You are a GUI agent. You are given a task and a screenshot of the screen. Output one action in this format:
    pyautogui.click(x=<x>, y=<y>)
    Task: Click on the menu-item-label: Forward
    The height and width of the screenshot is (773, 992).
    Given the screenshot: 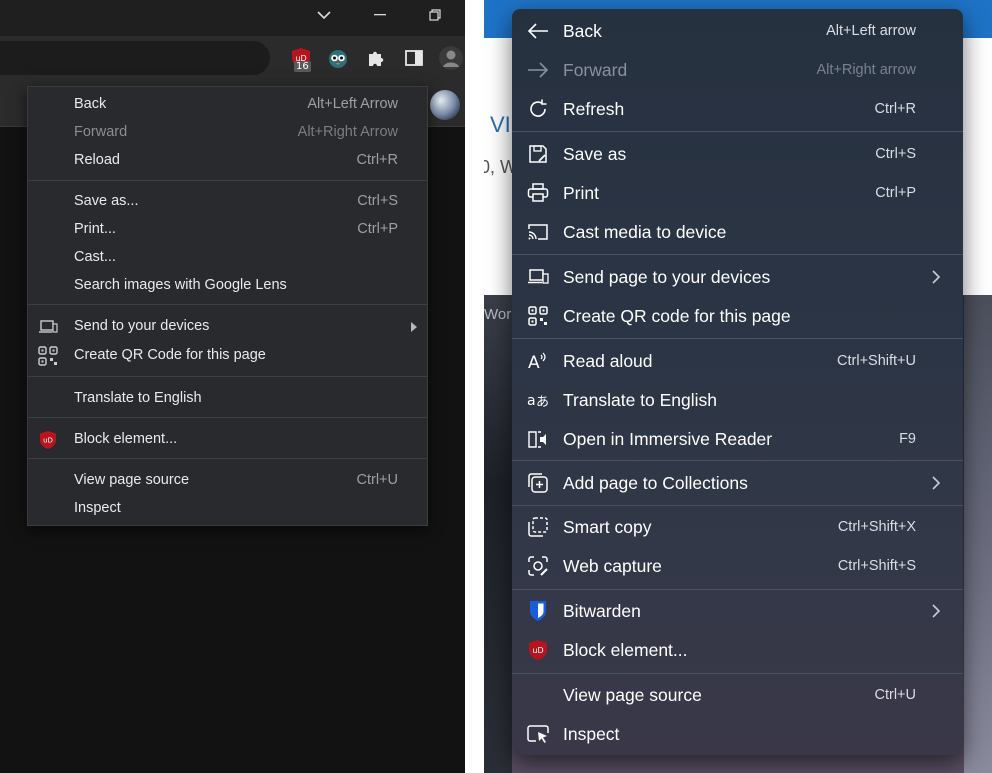 What is the action you would take?
    pyautogui.click(x=595, y=70)
    